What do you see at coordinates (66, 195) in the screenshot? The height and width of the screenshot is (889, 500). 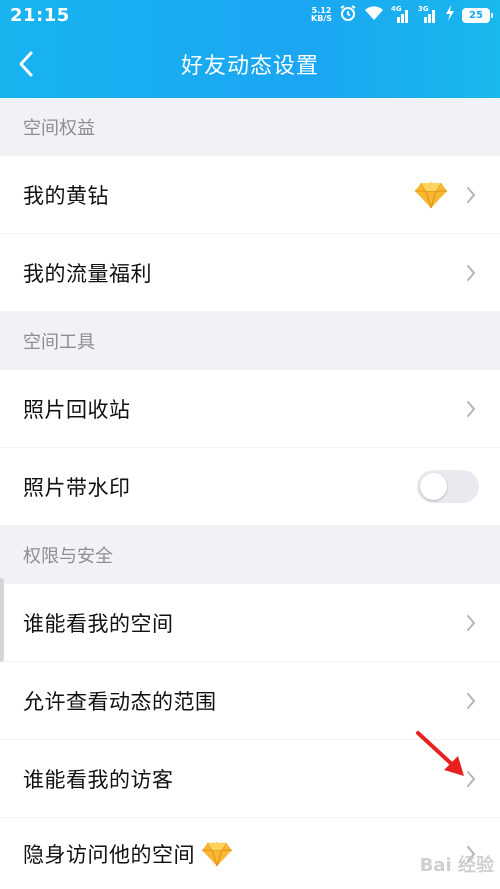 I see `row-label: 我的黄钻` at bounding box center [66, 195].